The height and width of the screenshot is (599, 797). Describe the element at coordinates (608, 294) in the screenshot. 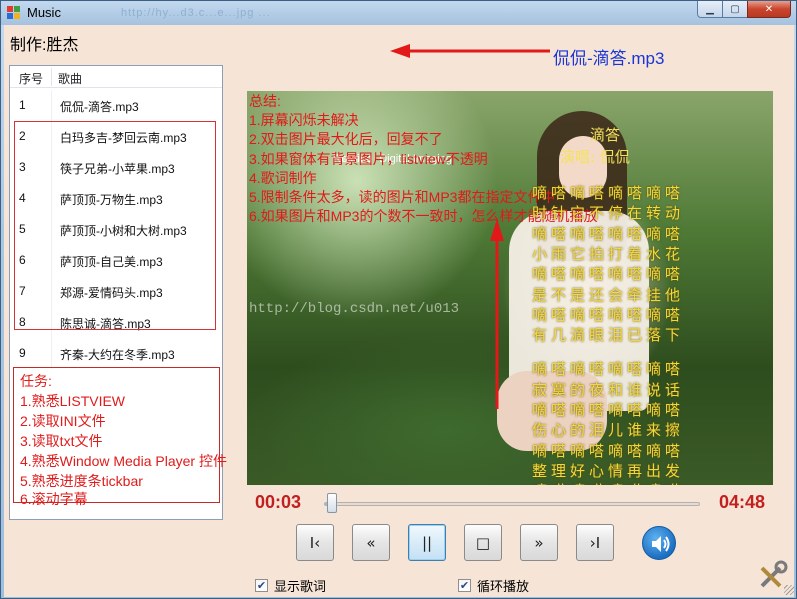

I see `lyric-line: 是不是还会牵挂他` at that location.